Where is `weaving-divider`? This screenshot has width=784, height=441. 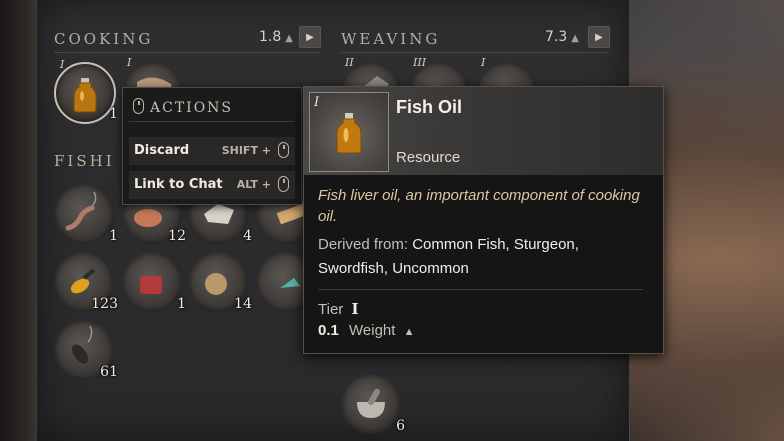 weaving-divider is located at coordinates (475, 52).